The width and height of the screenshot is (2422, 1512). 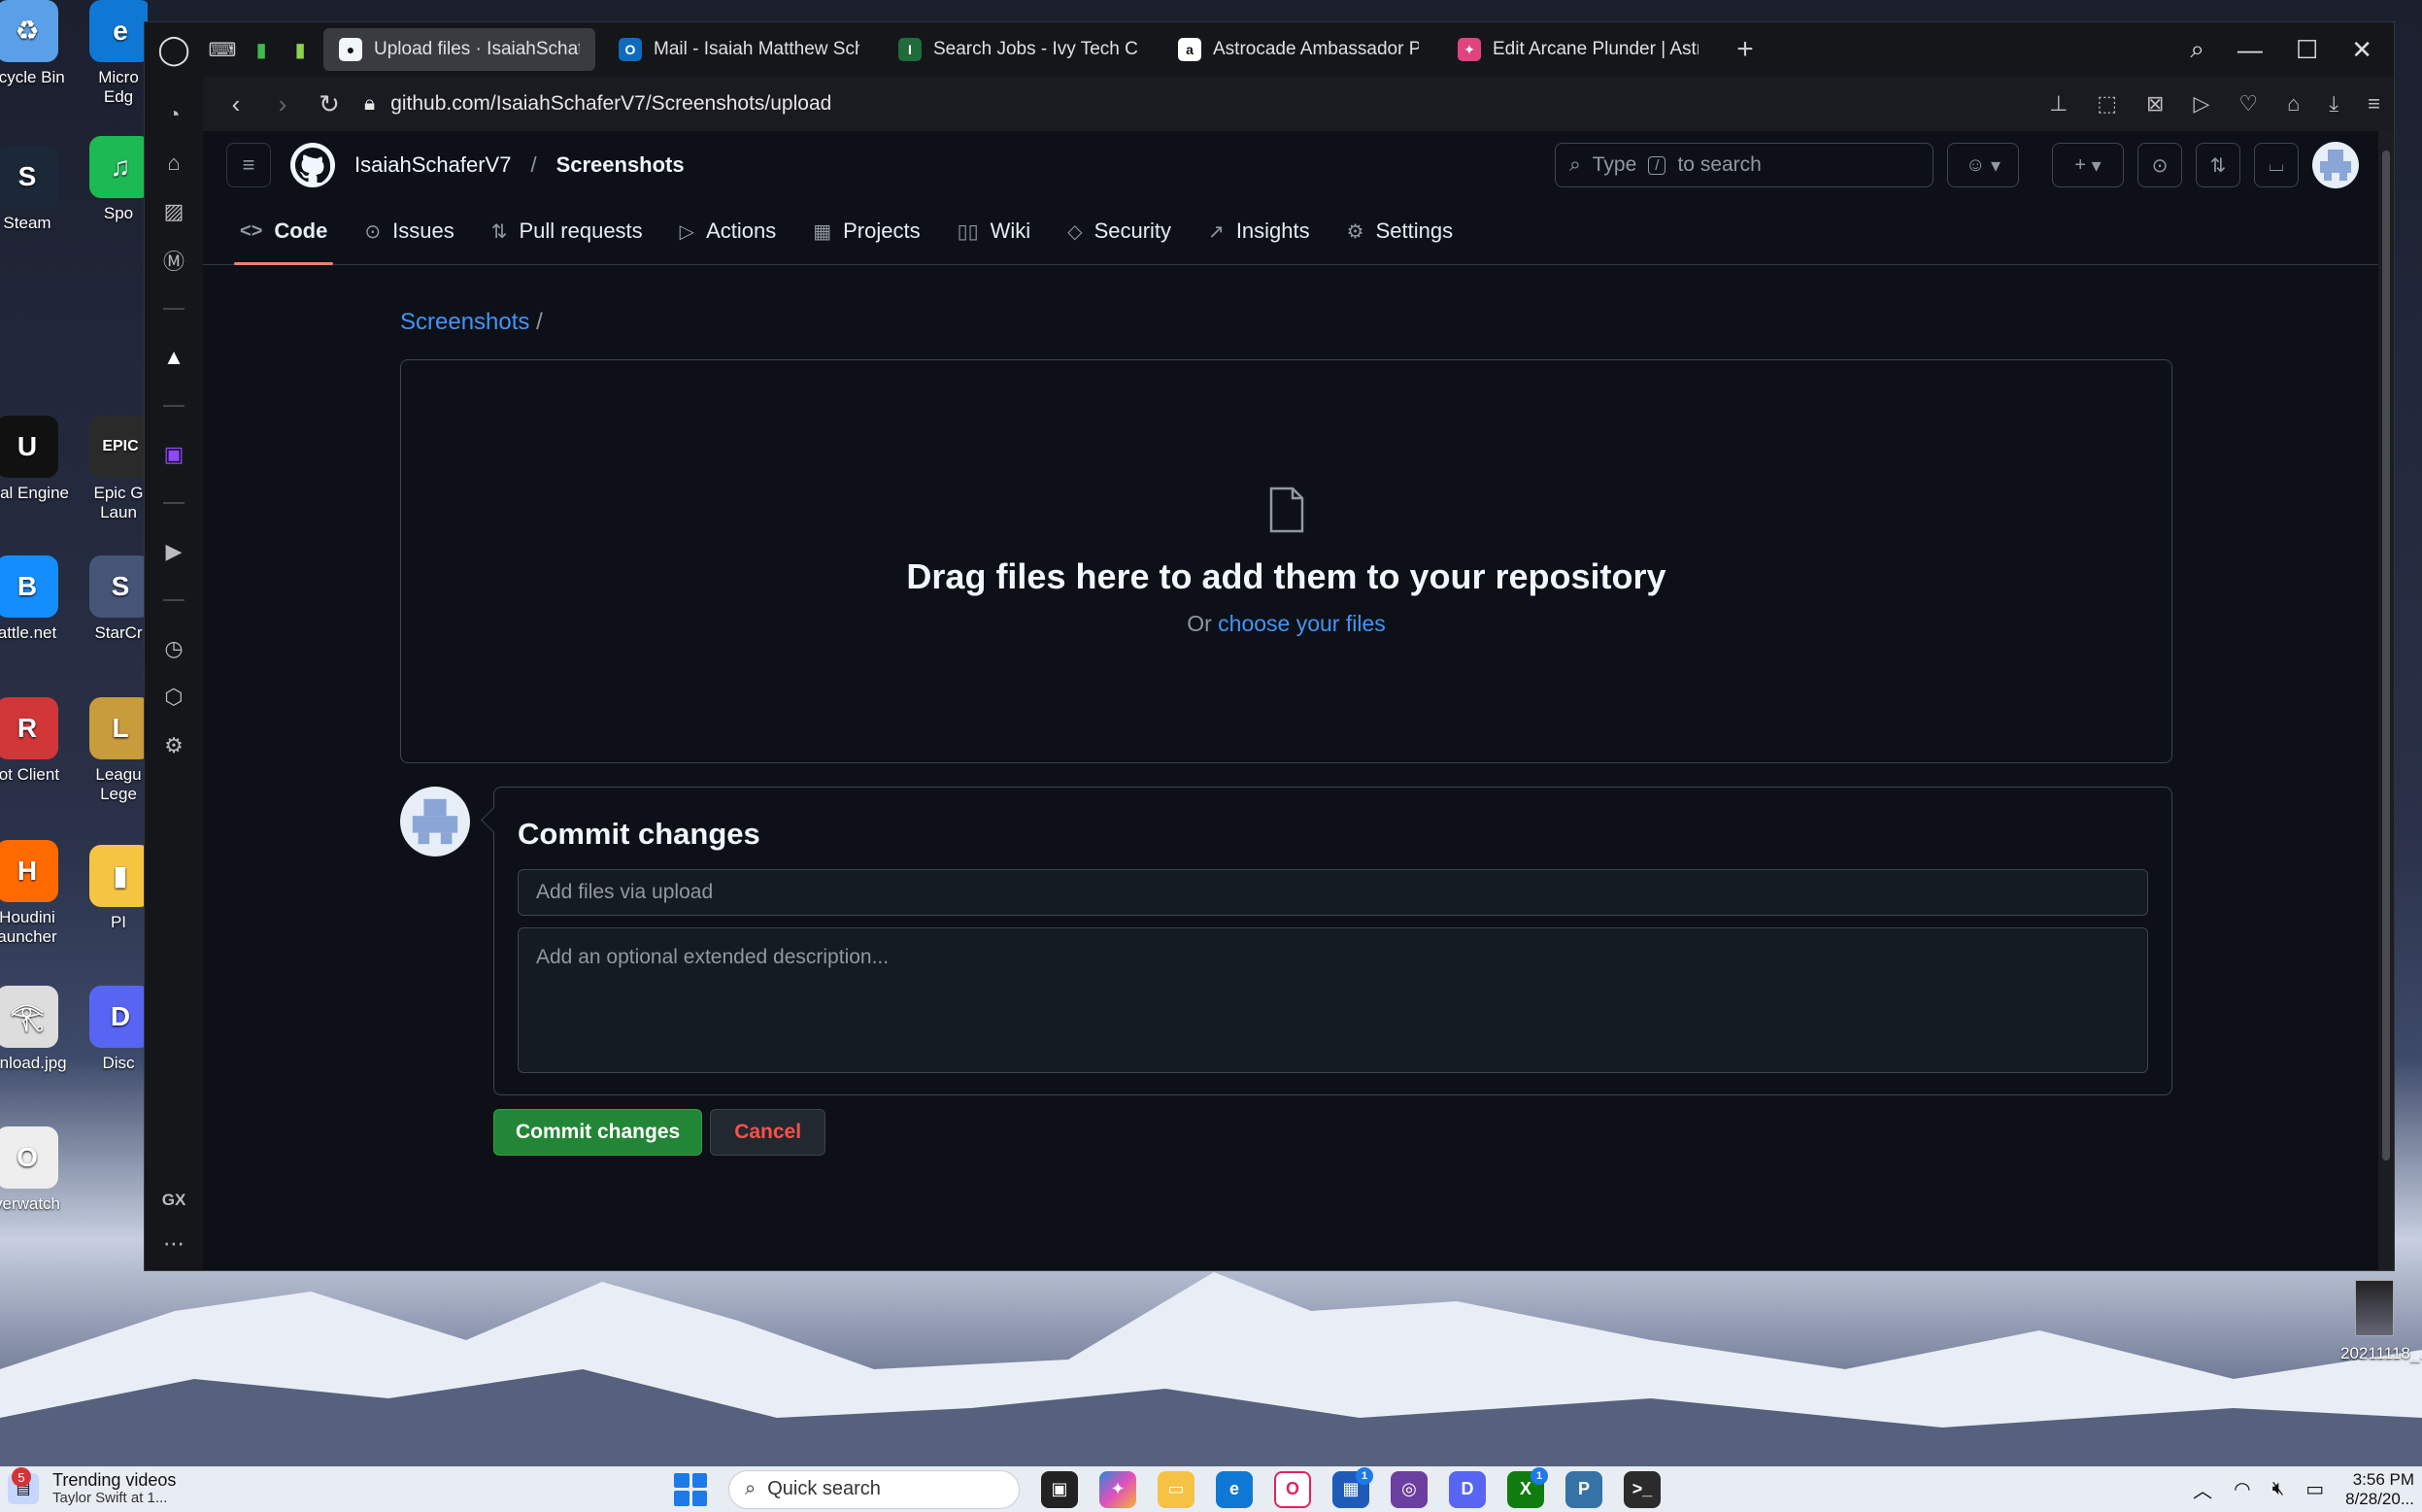 I want to click on desktop-icon: Battle.net, so click(x=38, y=599).